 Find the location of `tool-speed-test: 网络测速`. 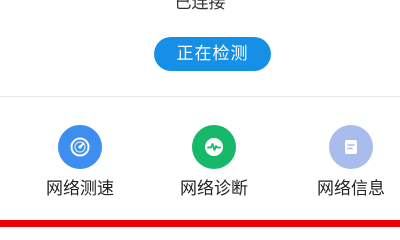

tool-speed-test: 网络测速 is located at coordinates (80, 163).